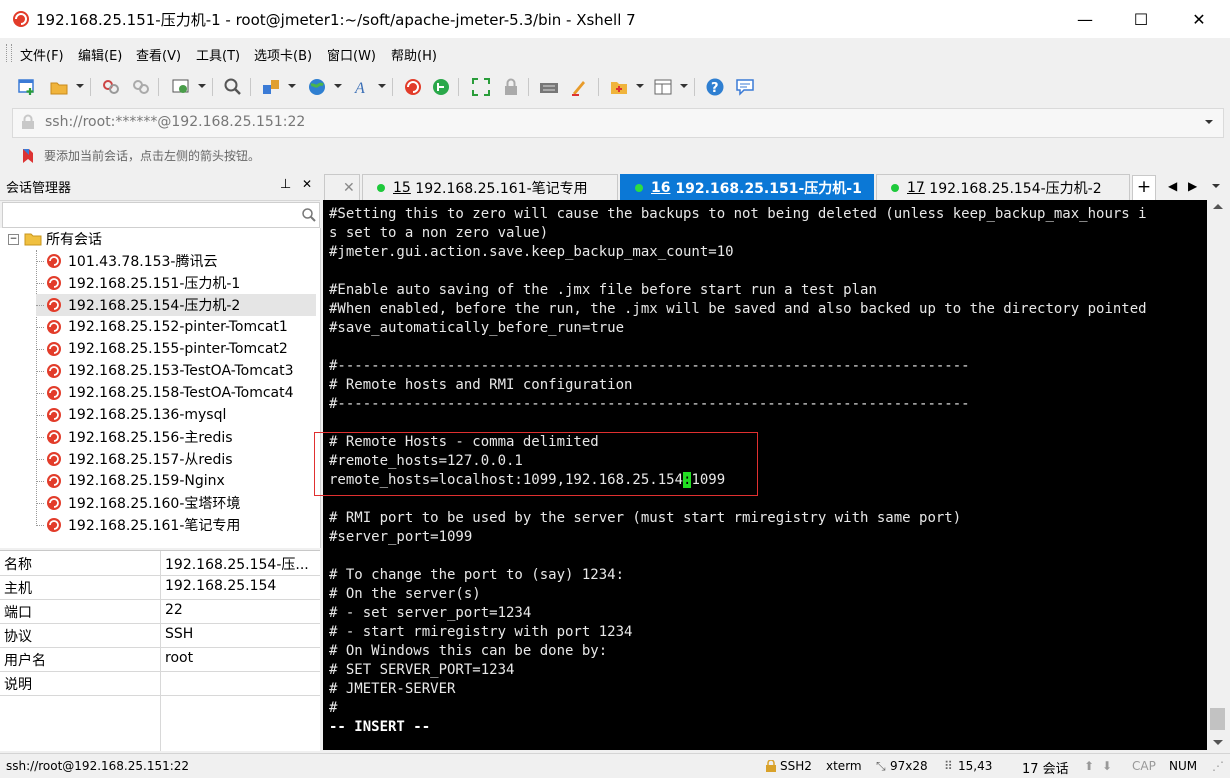 The height and width of the screenshot is (778, 1230). I want to click on menu-edit: 编辑(E), so click(100, 54).